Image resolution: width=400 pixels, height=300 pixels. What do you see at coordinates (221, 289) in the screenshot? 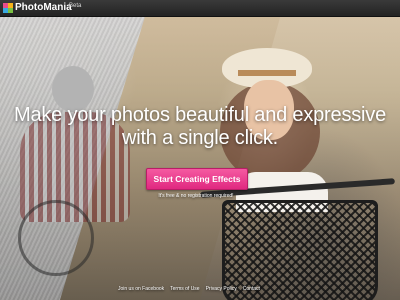
I see `footer-link-privacy: Privacy Policy` at bounding box center [221, 289].